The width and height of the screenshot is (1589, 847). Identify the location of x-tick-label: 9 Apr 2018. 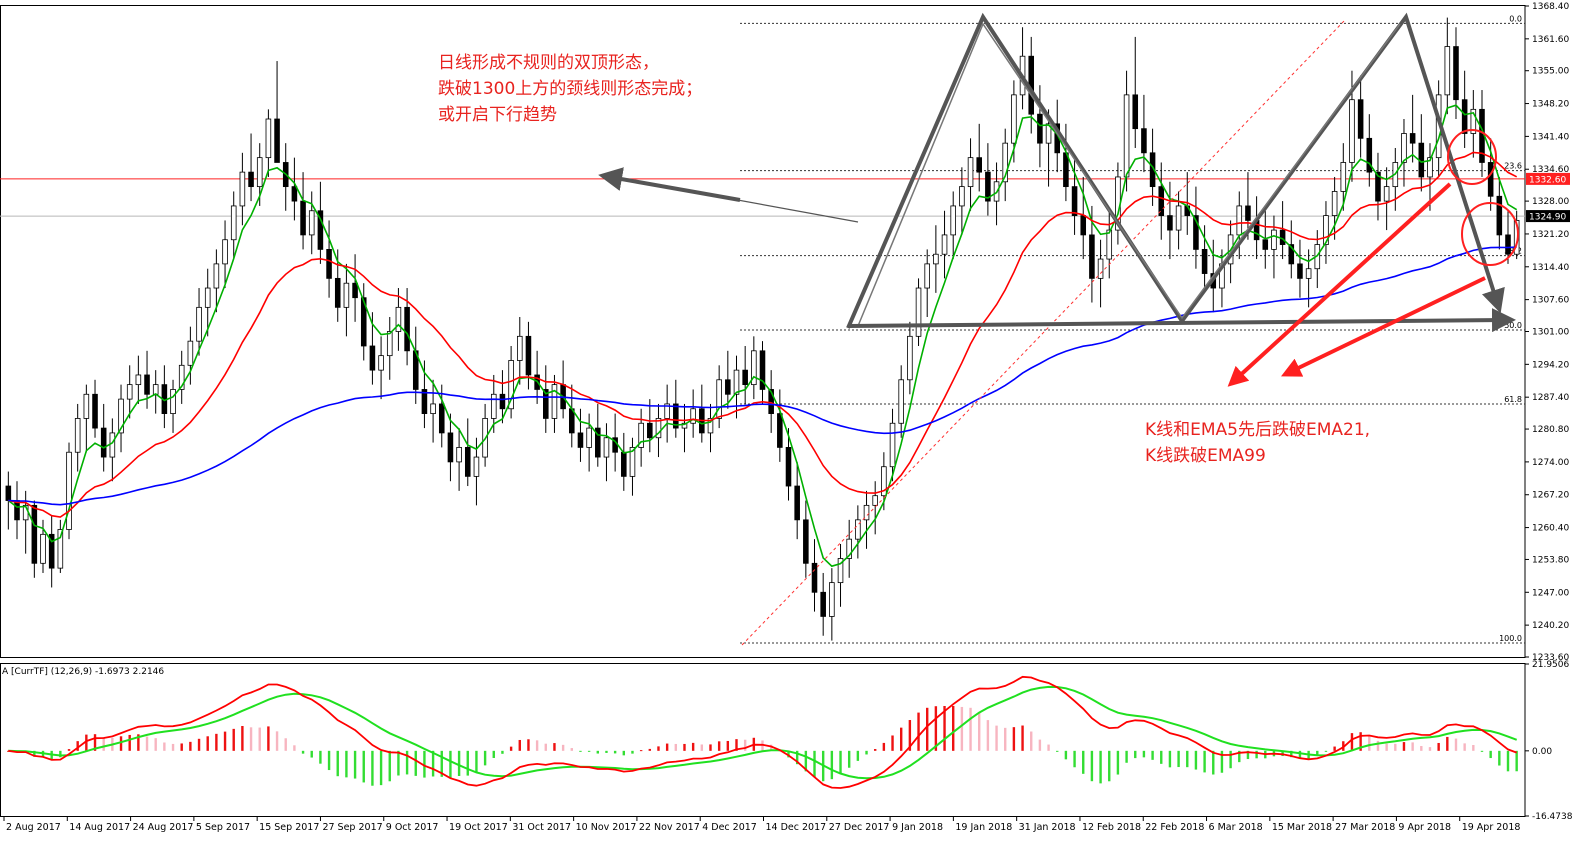
(1424, 827).